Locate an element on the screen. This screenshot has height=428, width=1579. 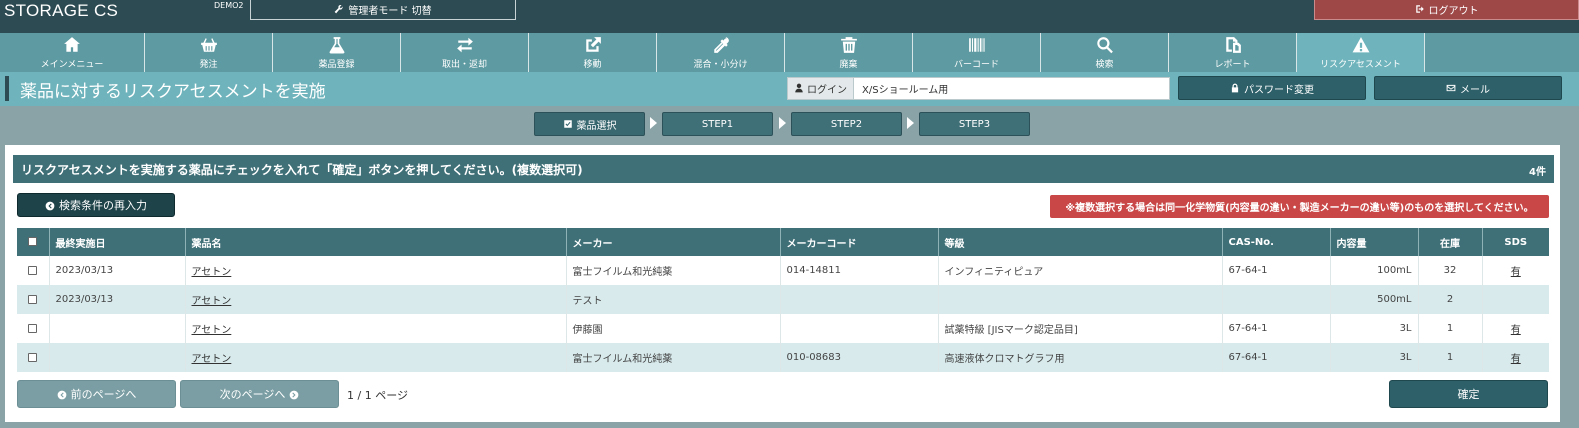
page-indicator: 1 / 1 ページ is located at coordinates (377, 395).